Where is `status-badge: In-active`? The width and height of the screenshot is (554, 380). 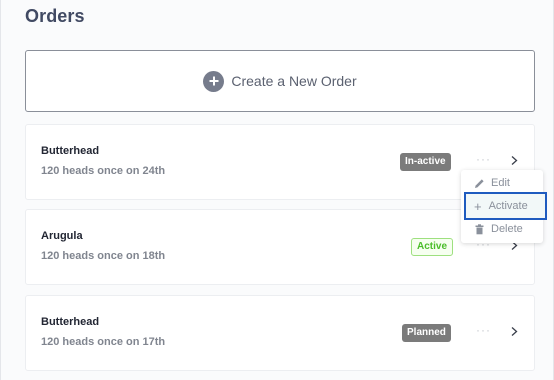 status-badge: In-active is located at coordinates (425, 162).